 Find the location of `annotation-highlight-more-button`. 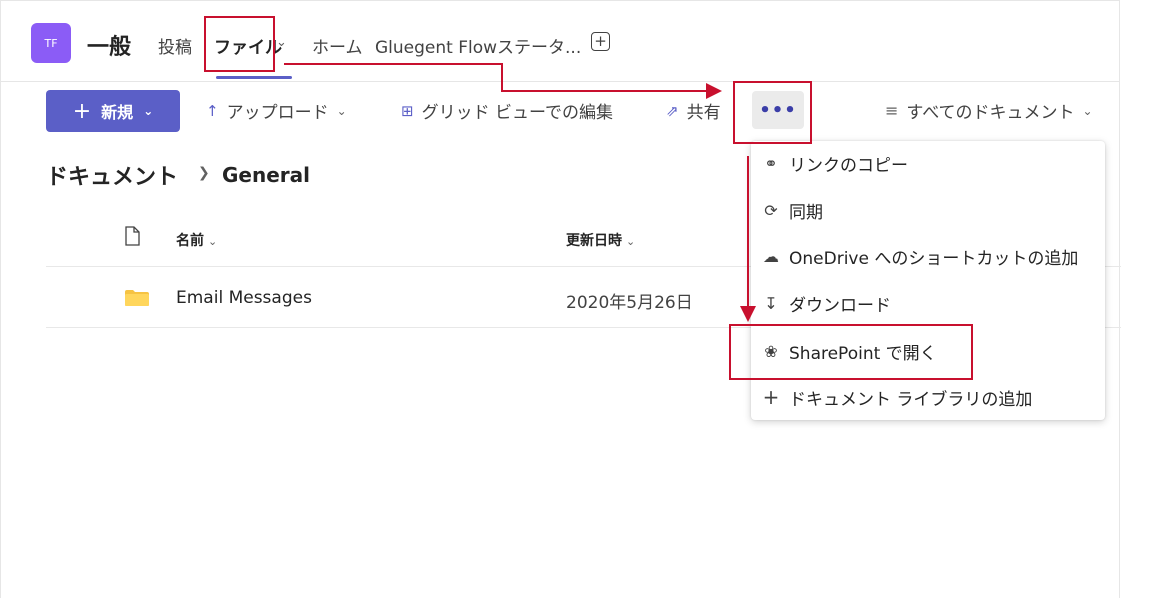

annotation-highlight-more-button is located at coordinates (772, 112).